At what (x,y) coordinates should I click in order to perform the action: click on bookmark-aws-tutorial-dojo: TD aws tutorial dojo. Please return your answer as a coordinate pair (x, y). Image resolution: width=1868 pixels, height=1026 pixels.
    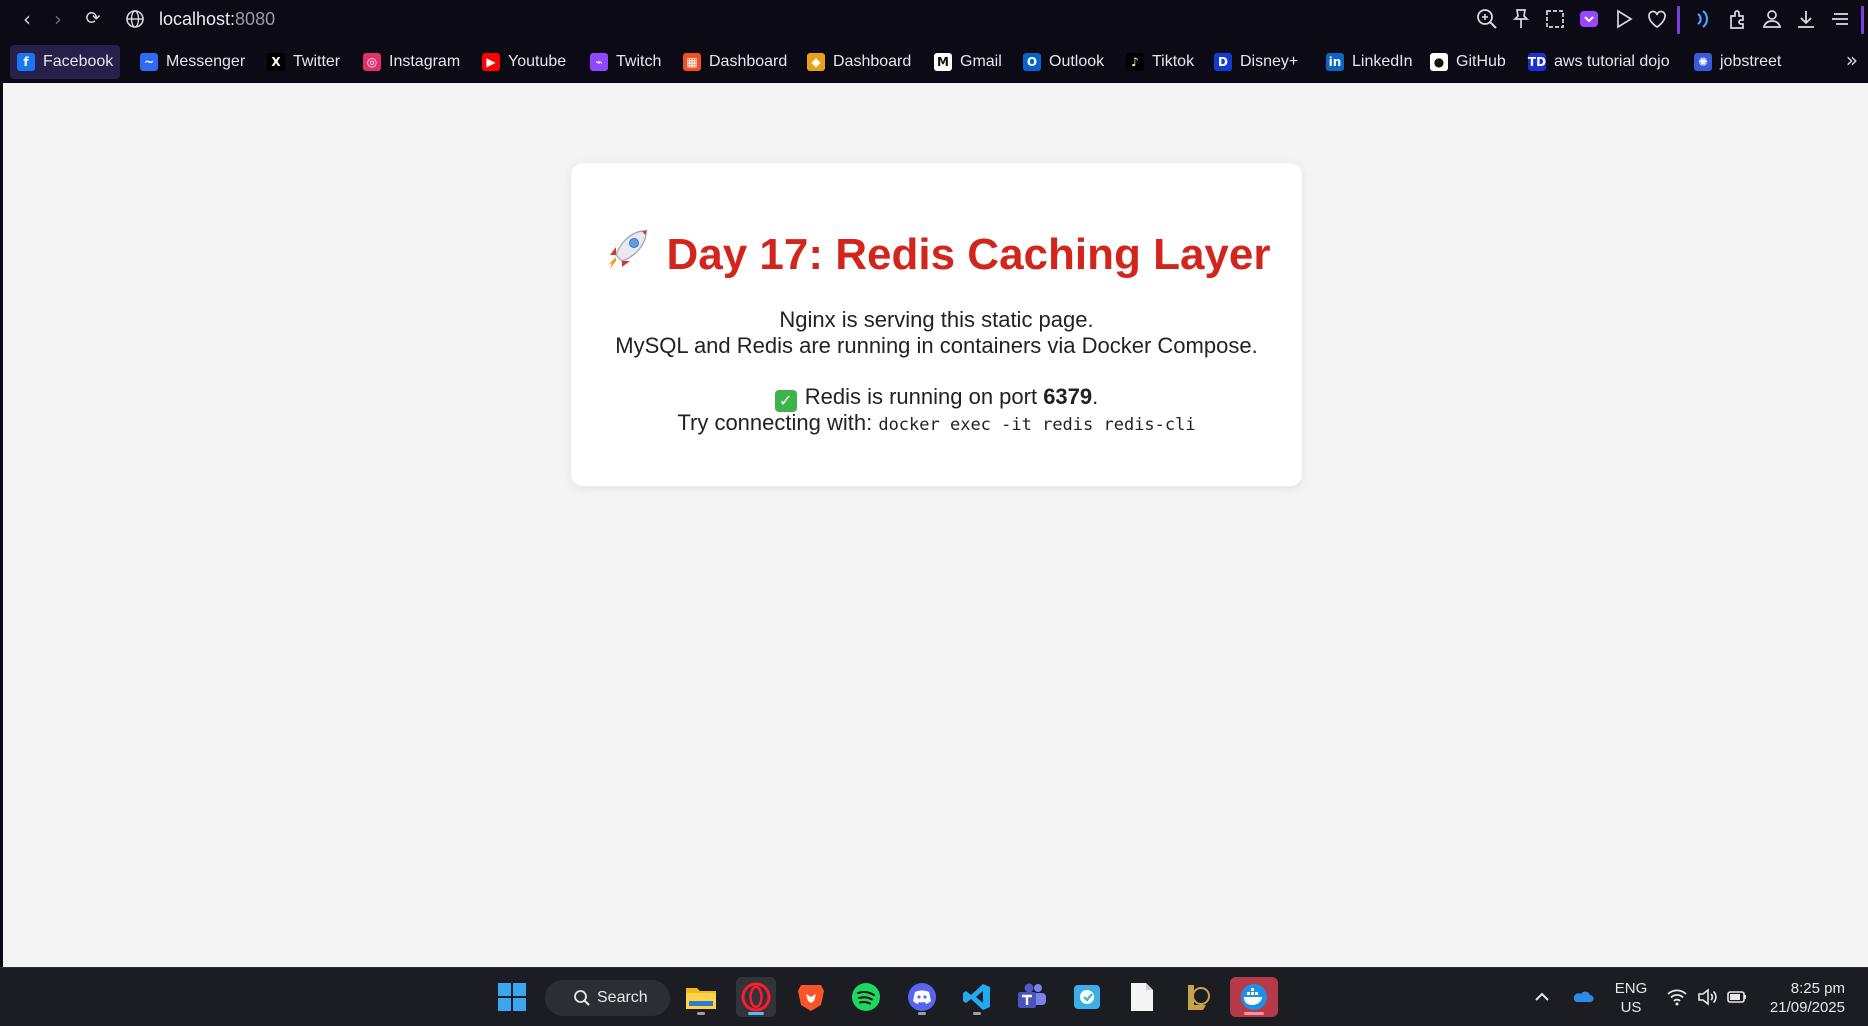
    Looking at the image, I should click on (1599, 62).